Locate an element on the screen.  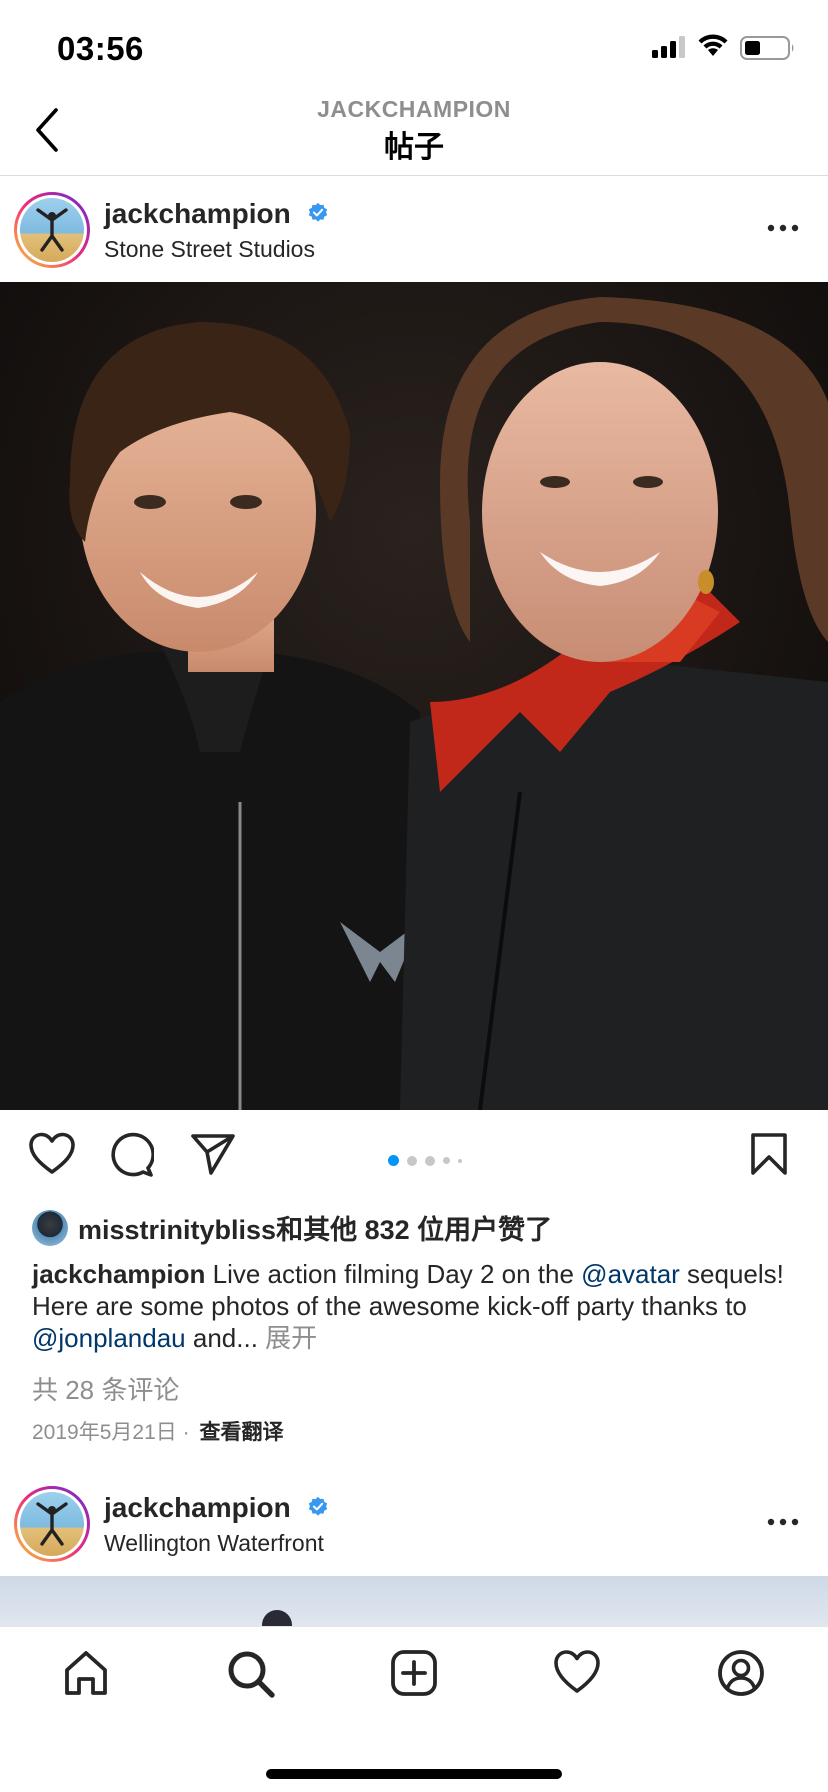
post-header: jackchampion Wellington Waterfront is located at coordinates (414, 1523).